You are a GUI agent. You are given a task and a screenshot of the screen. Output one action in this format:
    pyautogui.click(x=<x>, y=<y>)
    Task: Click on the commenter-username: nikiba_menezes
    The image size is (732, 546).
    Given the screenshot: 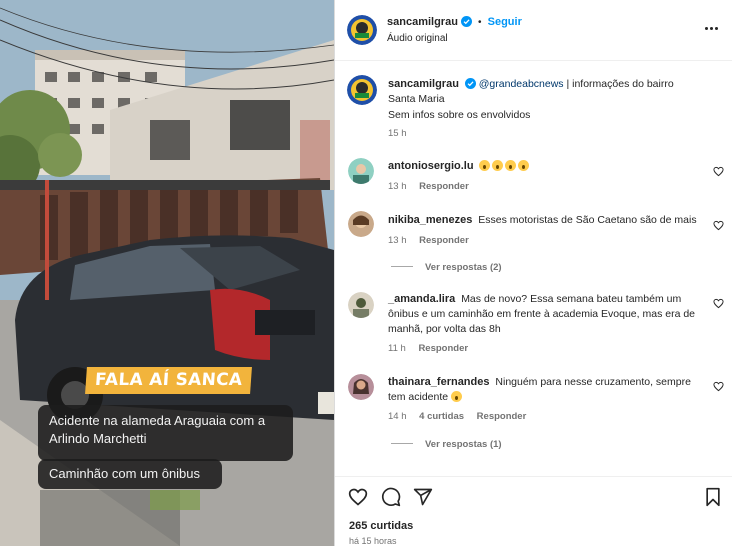 What is the action you would take?
    pyautogui.click(x=430, y=220)
    